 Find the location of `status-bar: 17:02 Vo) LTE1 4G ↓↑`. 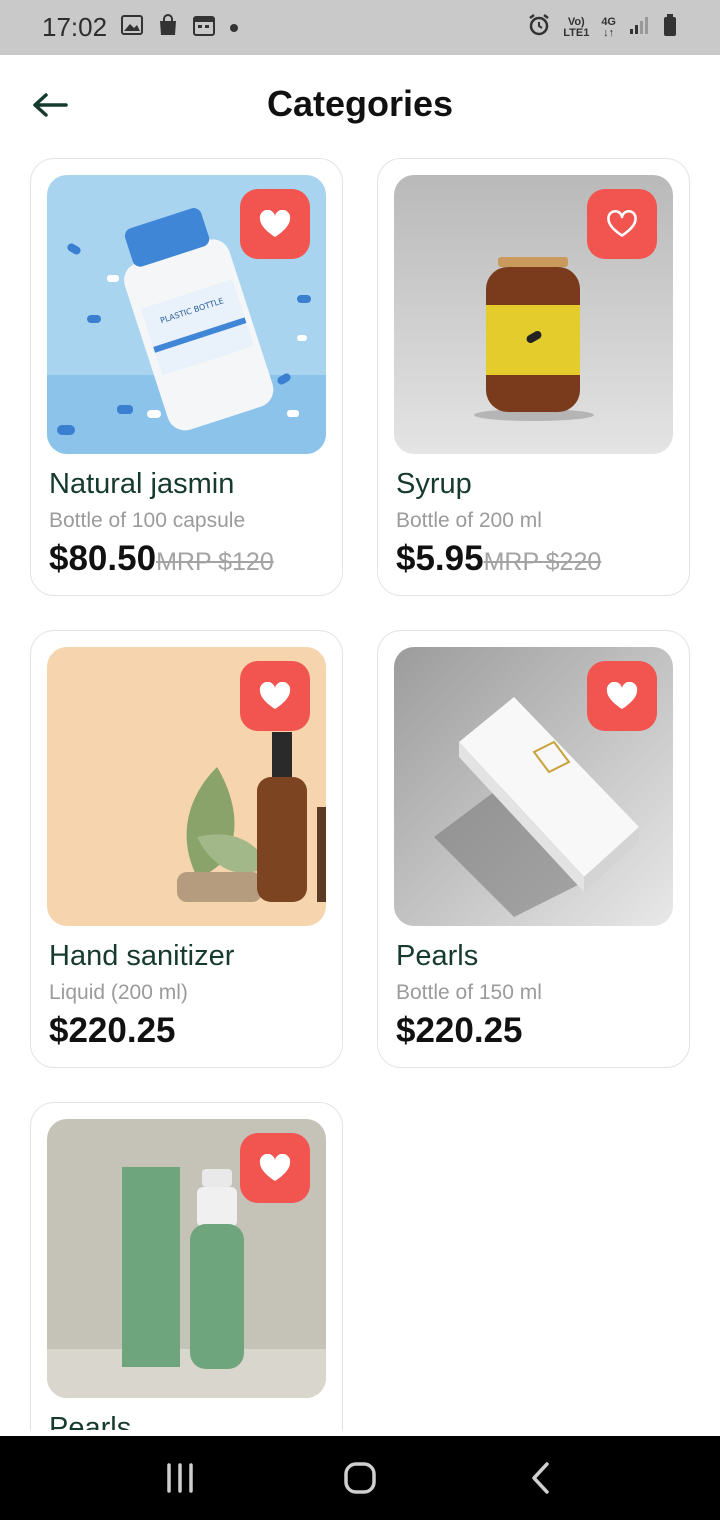

status-bar: 17:02 Vo) LTE1 4G ↓↑ is located at coordinates (360, 27).